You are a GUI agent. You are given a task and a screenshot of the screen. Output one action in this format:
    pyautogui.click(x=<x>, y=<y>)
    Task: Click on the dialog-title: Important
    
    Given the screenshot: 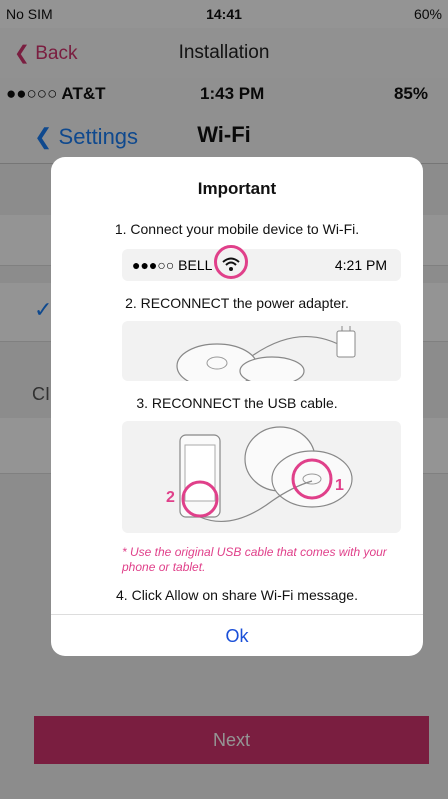 What is the action you would take?
    pyautogui.click(x=237, y=188)
    